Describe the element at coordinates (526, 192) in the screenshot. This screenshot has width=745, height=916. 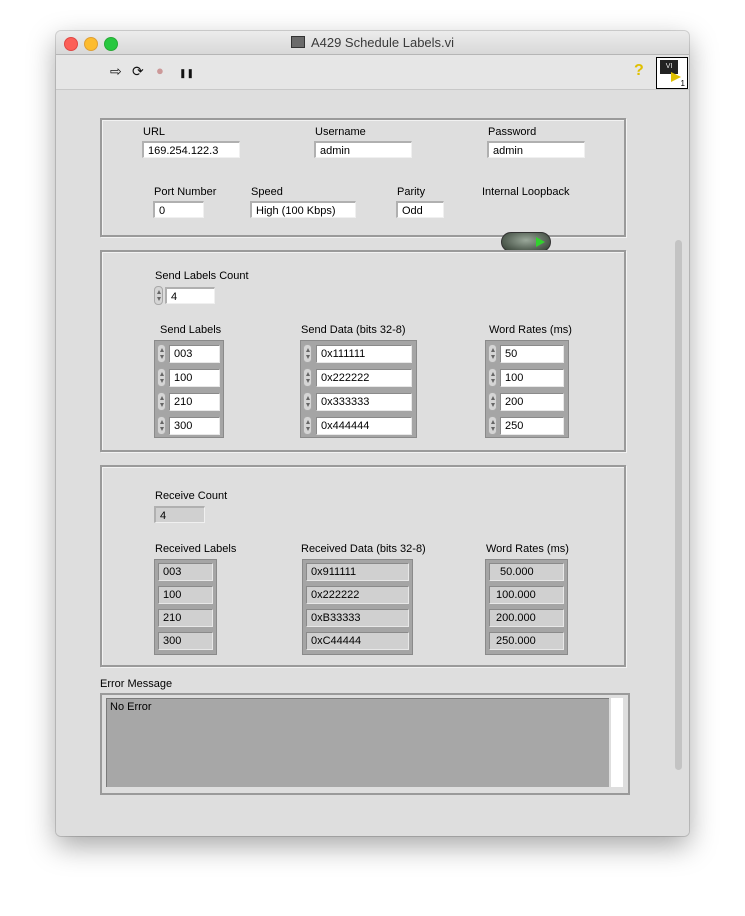
I see `internal-loopback-label: Internal Loopback` at that location.